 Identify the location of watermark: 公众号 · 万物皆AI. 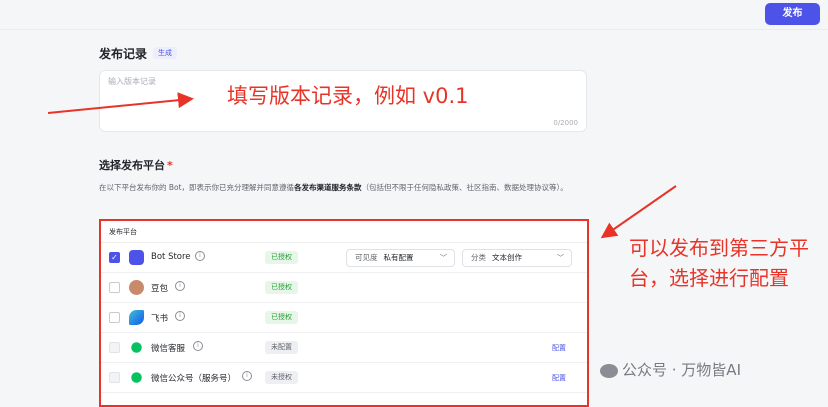
(670, 369).